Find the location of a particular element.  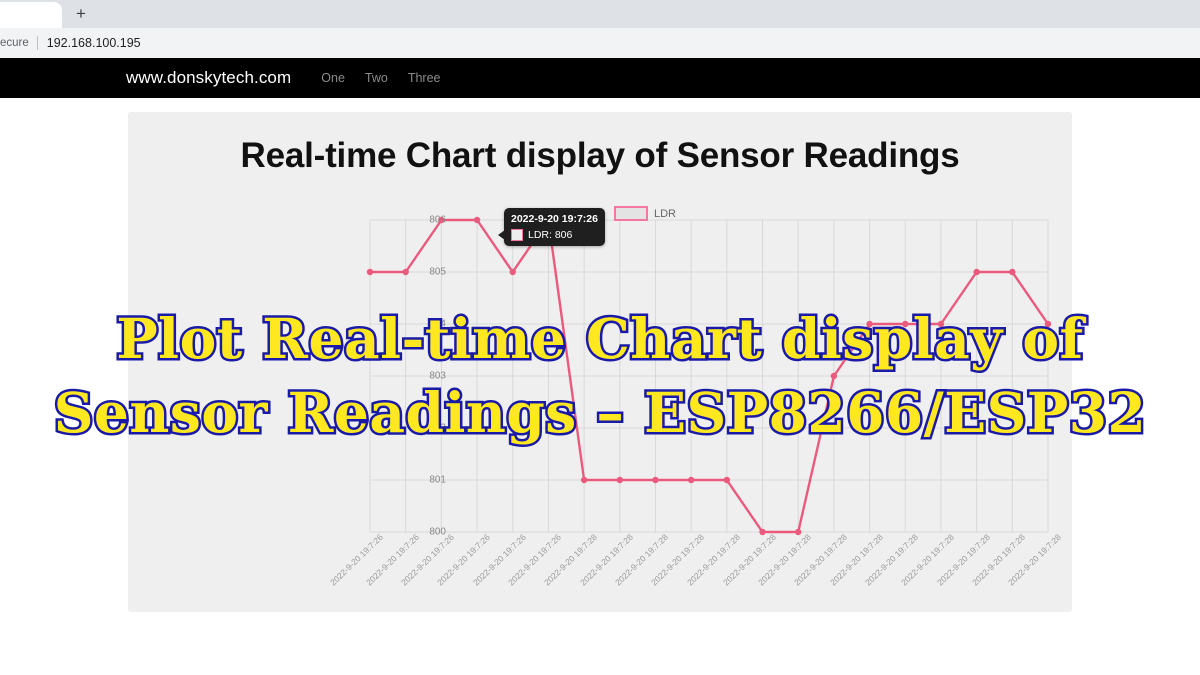

chart-tooltip: 2022-9-20 19:7:26 LDR: 806 is located at coordinates (551, 227).